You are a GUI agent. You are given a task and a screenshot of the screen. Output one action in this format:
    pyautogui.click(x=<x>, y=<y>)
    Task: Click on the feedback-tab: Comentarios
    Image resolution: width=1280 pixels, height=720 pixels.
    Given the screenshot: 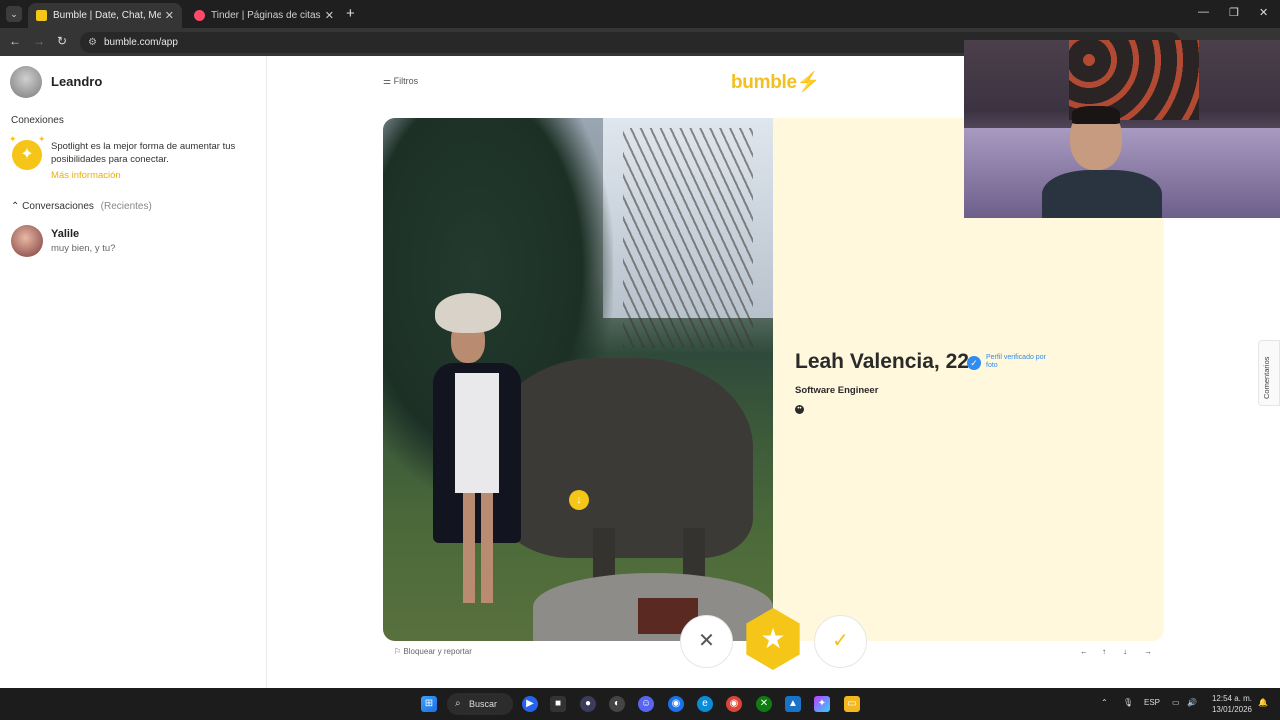 What is the action you would take?
    pyautogui.click(x=1269, y=373)
    